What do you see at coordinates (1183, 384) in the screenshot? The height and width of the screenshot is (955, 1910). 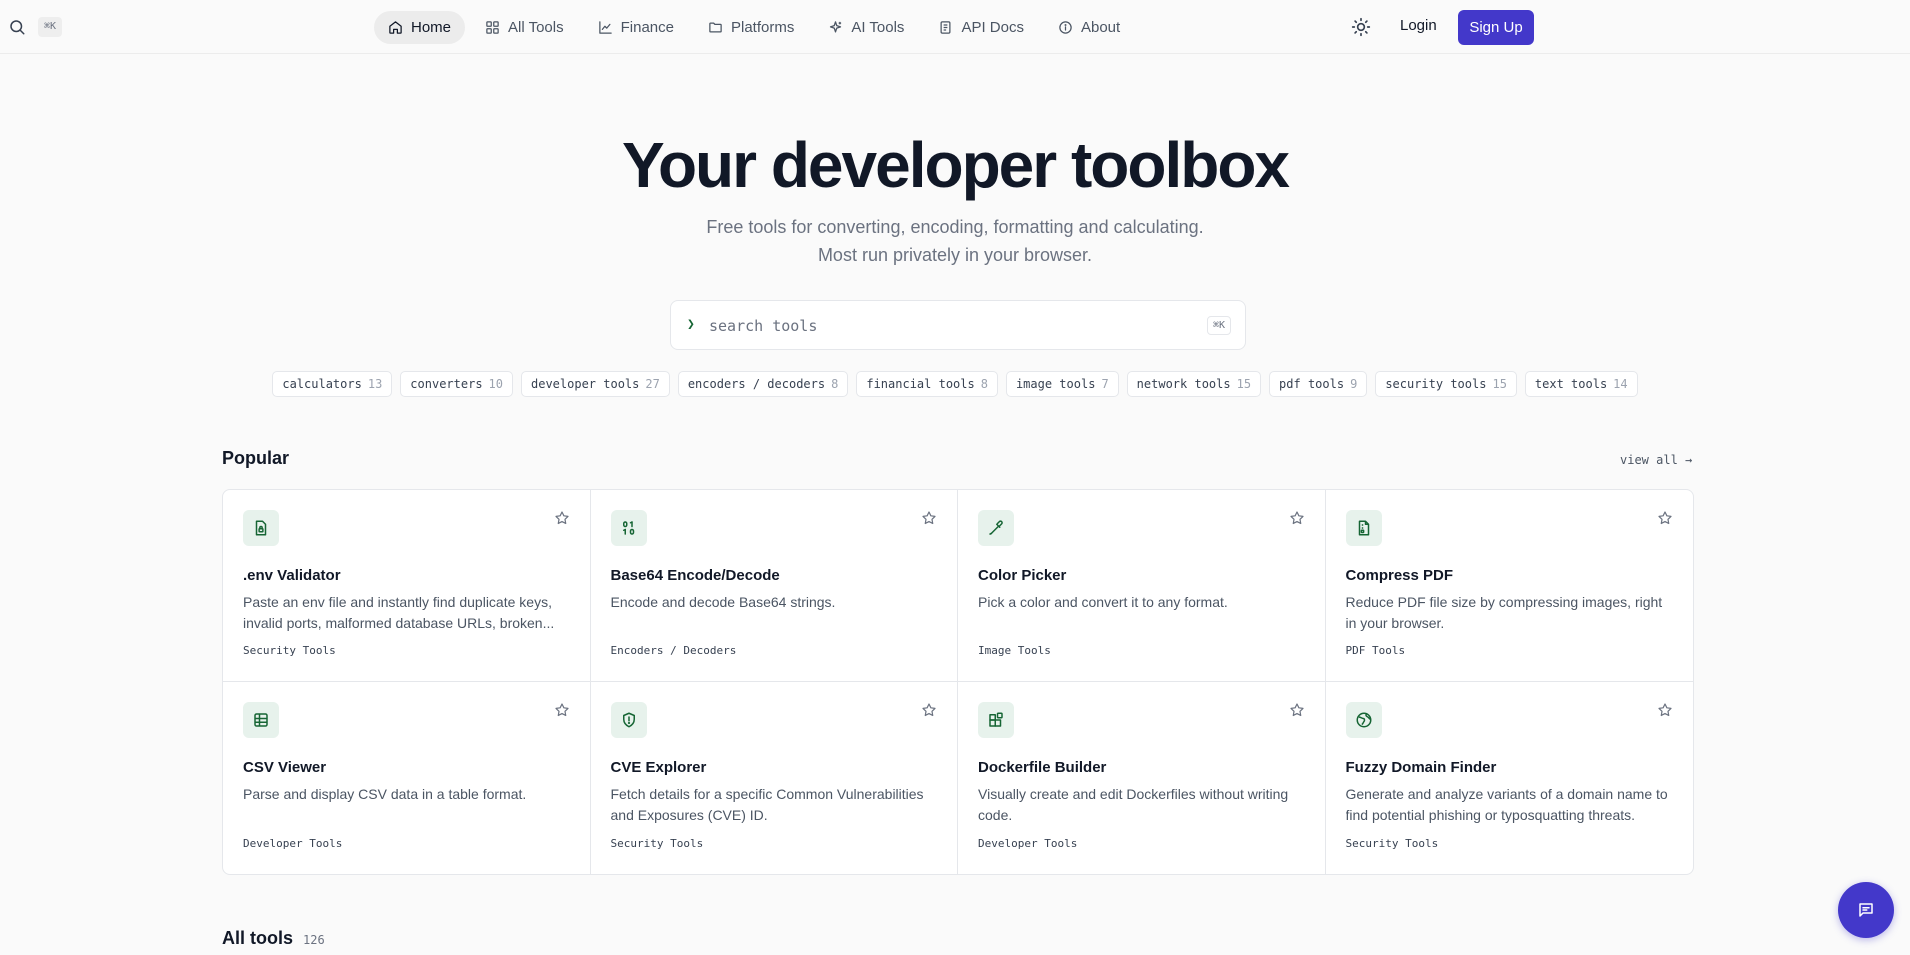 I see `chip-label: network tools` at bounding box center [1183, 384].